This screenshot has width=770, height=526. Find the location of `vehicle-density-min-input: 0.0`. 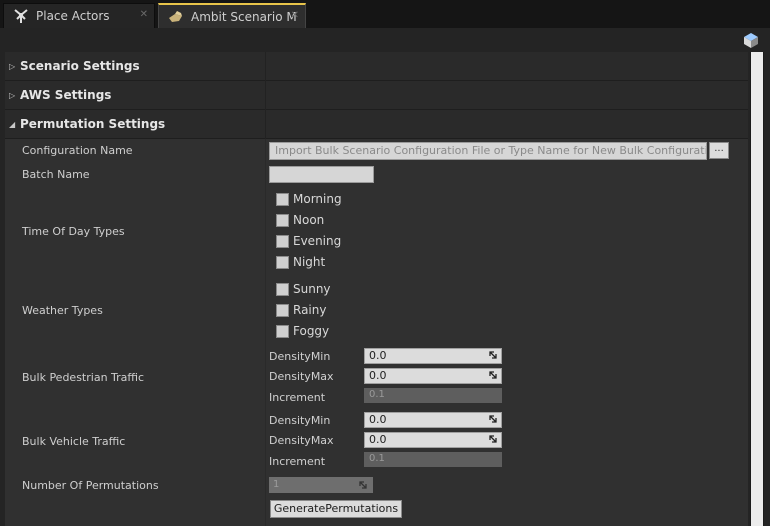

vehicle-density-min-input: 0.0 is located at coordinates (433, 420).